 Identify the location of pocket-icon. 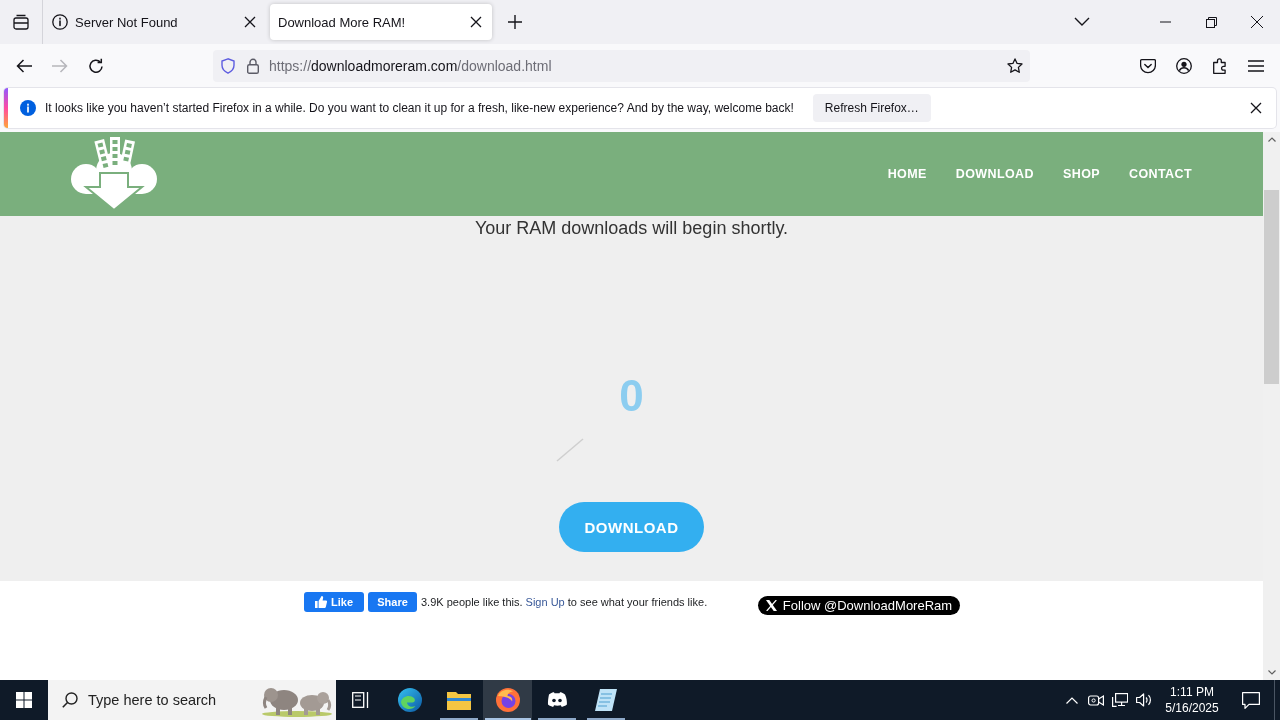
(1148, 66).